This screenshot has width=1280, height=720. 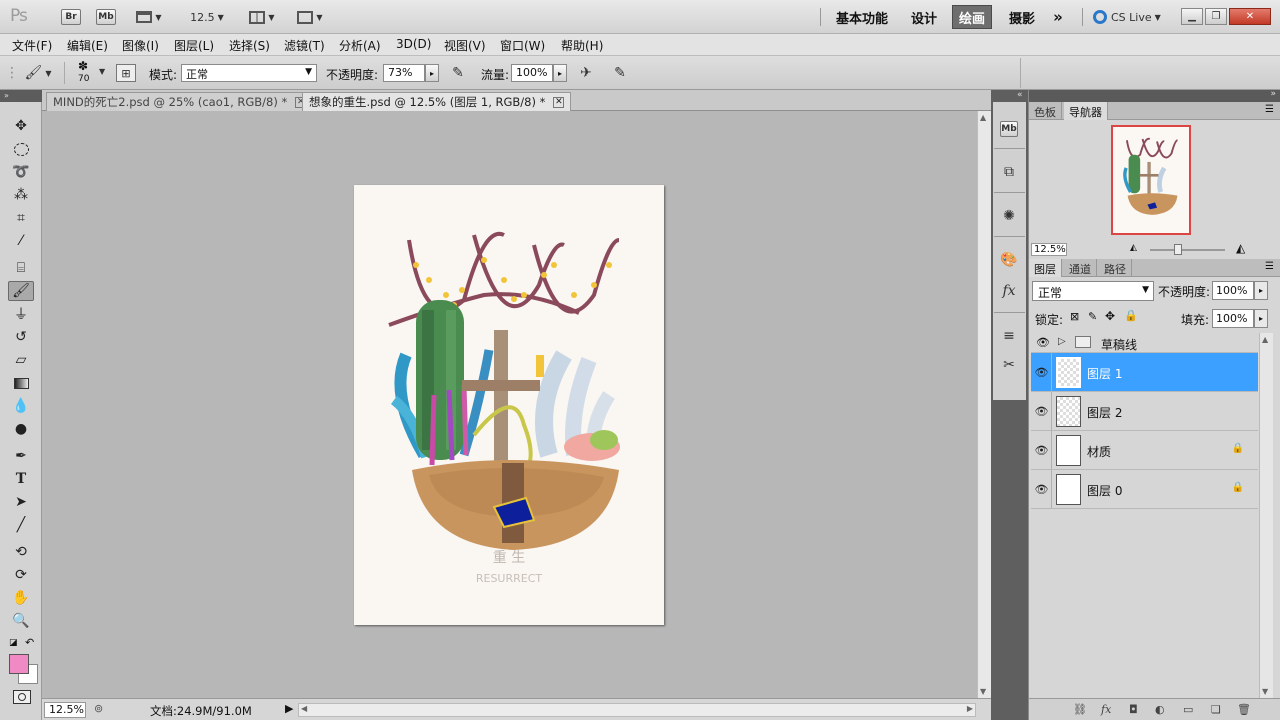 What do you see at coordinates (1192, 16) in the screenshot?
I see `minimize-button: ▁` at bounding box center [1192, 16].